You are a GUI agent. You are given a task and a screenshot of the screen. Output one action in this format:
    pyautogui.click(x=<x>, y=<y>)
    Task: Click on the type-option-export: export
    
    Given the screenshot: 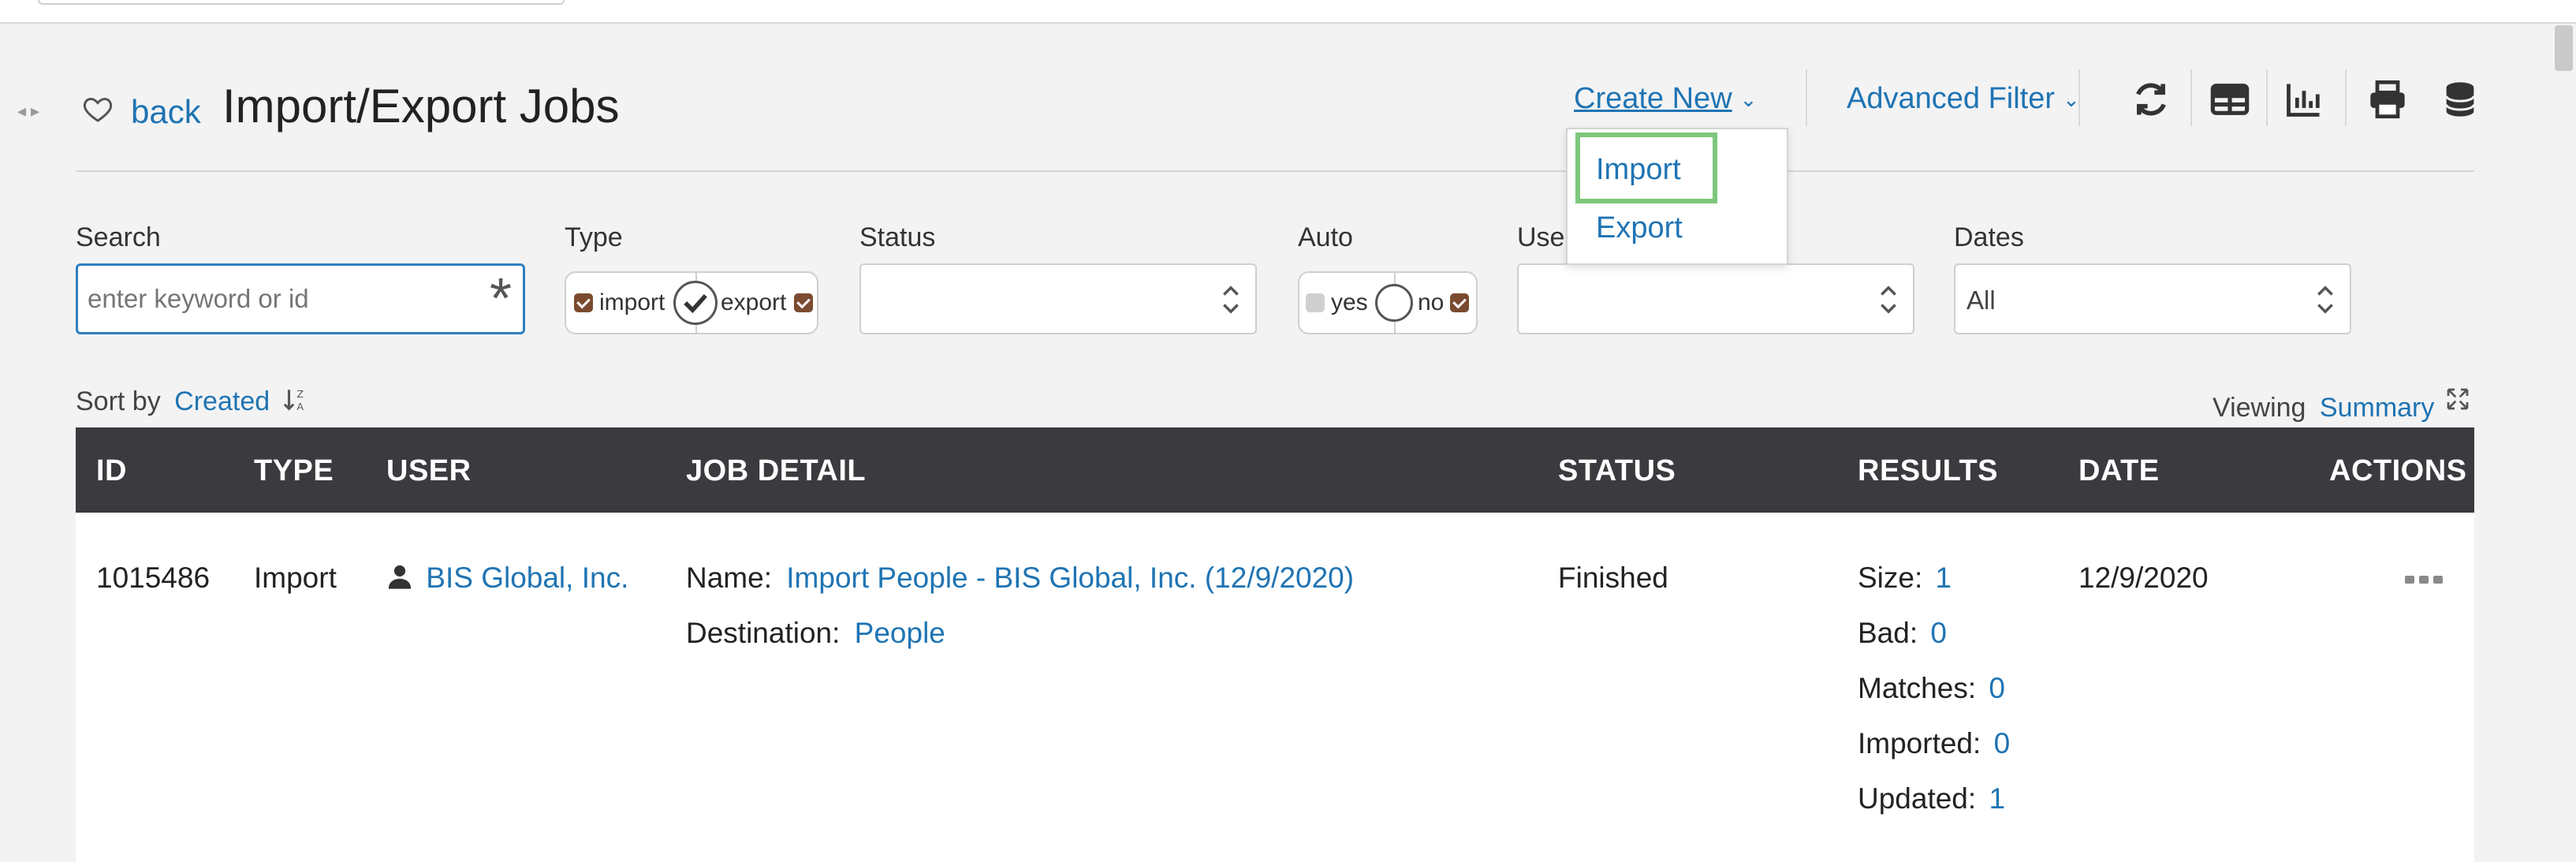 What is the action you would take?
    pyautogui.click(x=768, y=303)
    